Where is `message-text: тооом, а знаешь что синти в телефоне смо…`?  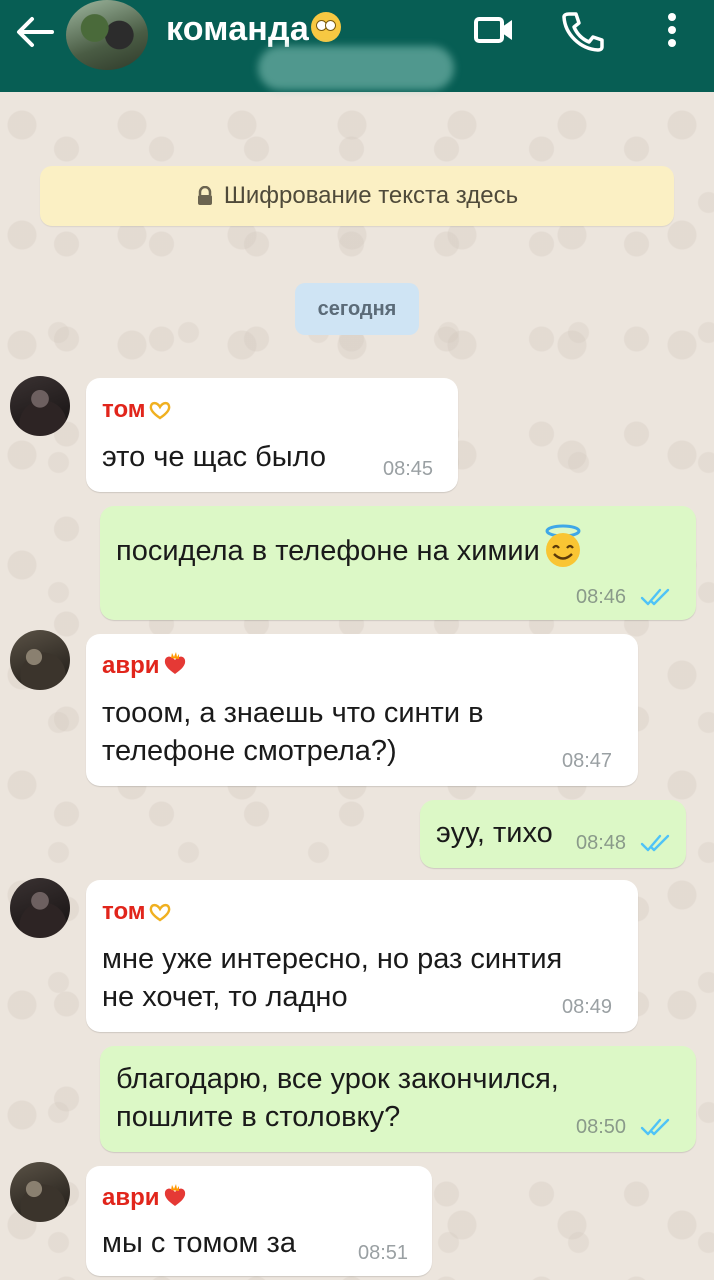
message-text: тооом, а знаешь что синти в телефоне смо… is located at coordinates (293, 732).